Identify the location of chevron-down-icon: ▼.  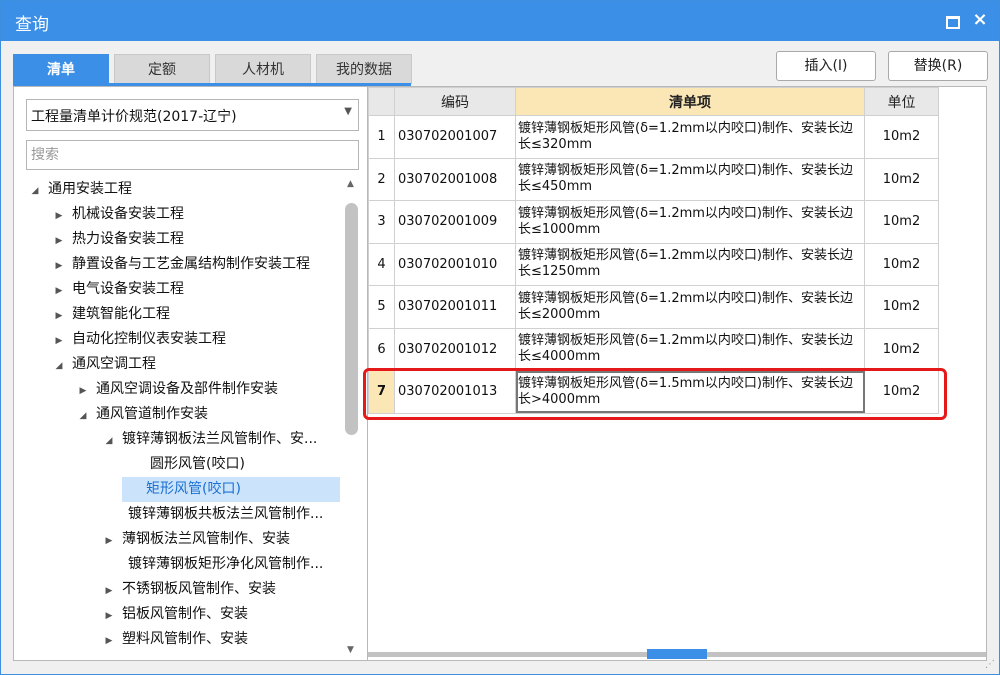
(348, 111).